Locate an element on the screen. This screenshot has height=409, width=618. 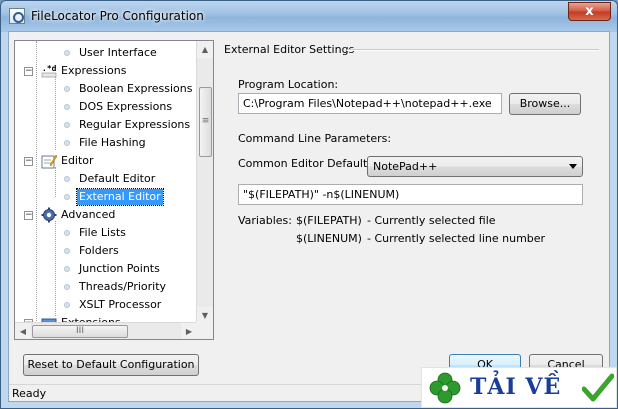
cmdline-label: Command Line Parameters: is located at coordinates (315, 138).